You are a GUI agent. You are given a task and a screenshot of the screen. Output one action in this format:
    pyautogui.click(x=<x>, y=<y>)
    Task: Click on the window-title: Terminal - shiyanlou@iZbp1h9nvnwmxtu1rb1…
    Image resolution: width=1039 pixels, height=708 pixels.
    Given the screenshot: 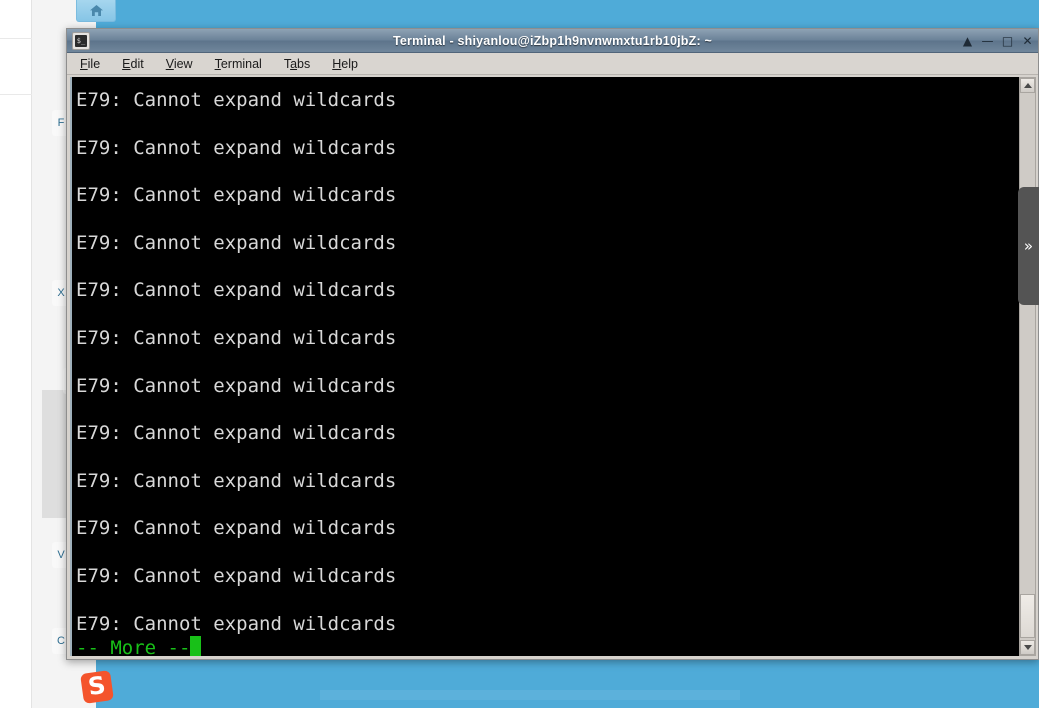 What is the action you would take?
    pyautogui.click(x=552, y=40)
    